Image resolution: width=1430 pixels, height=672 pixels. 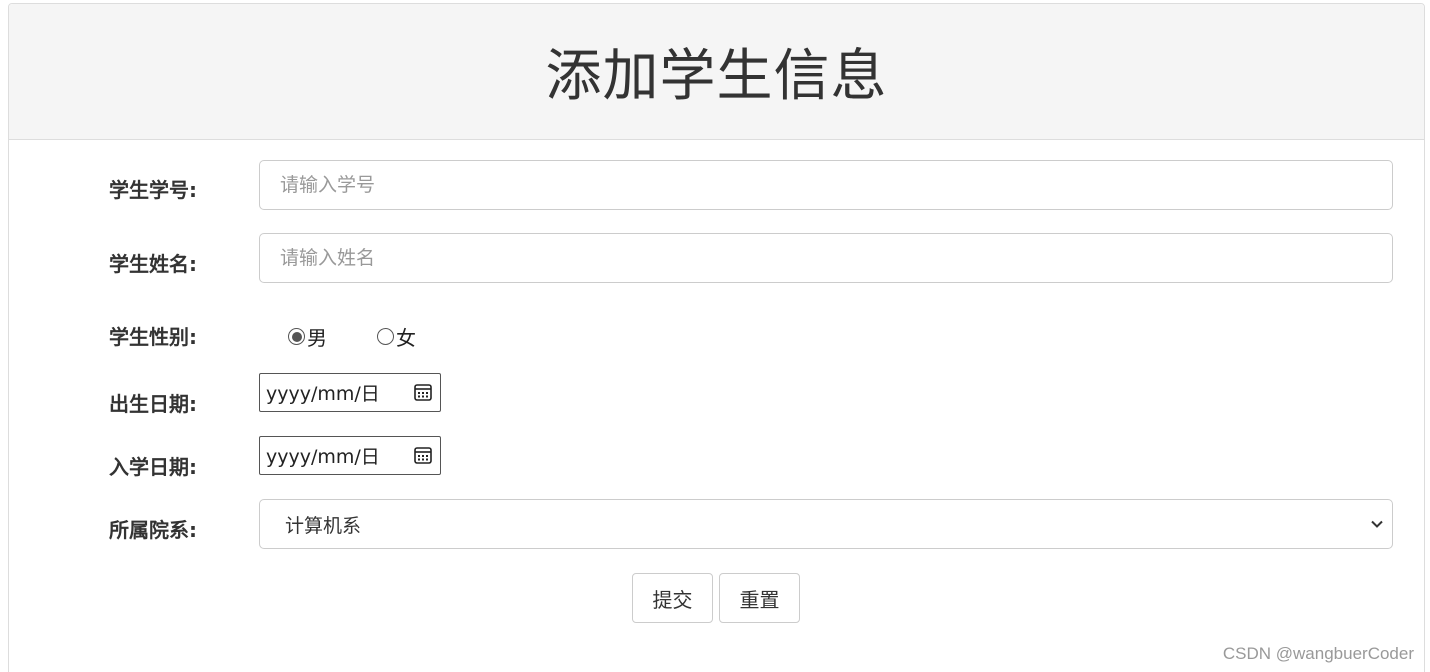 I want to click on gender-male-label: 男, so click(x=317, y=338).